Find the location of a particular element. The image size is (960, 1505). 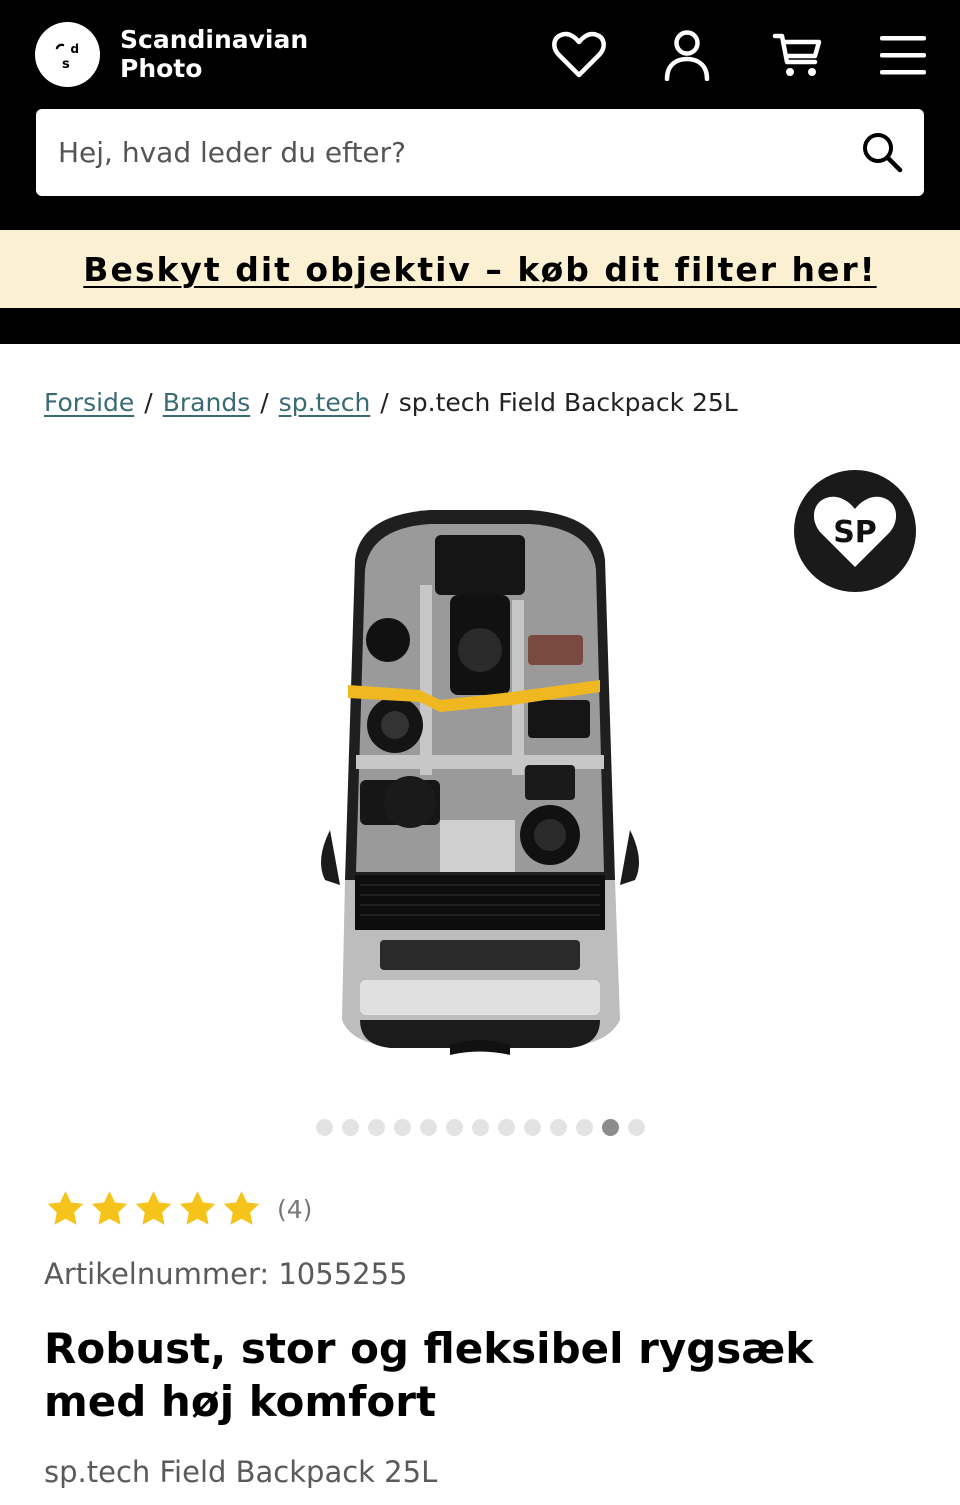

account-button is located at coordinates (687, 55).